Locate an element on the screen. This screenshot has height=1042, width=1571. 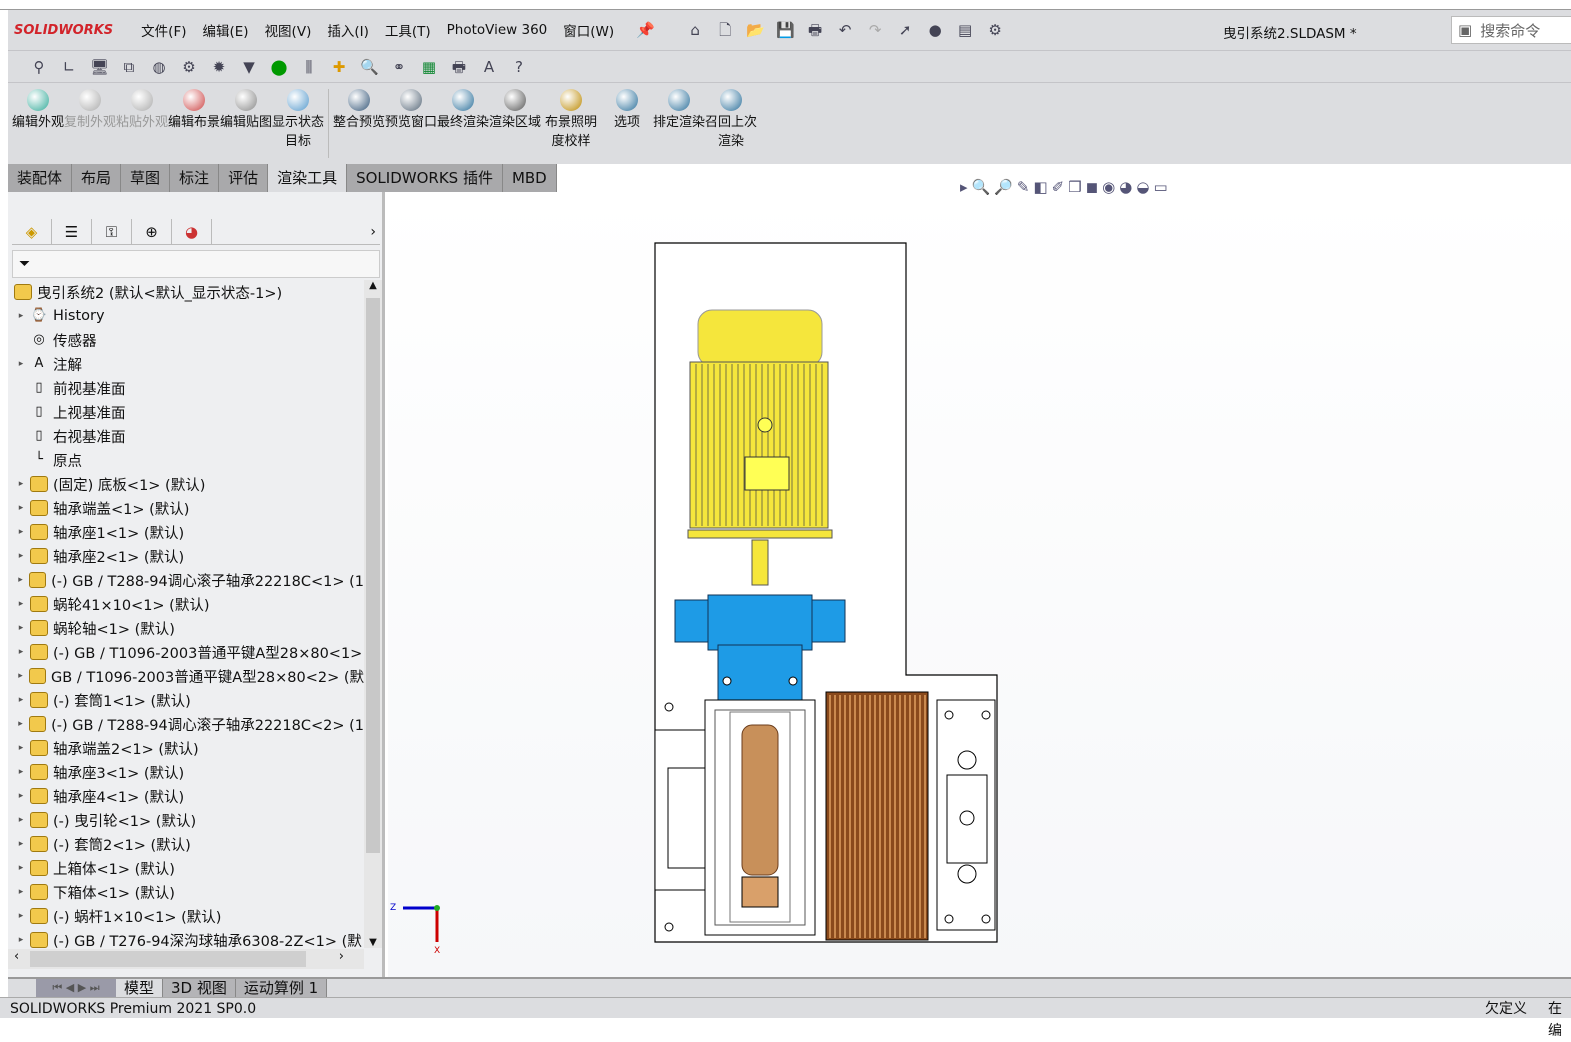
angle-icon: ∟ is located at coordinates (69, 67).